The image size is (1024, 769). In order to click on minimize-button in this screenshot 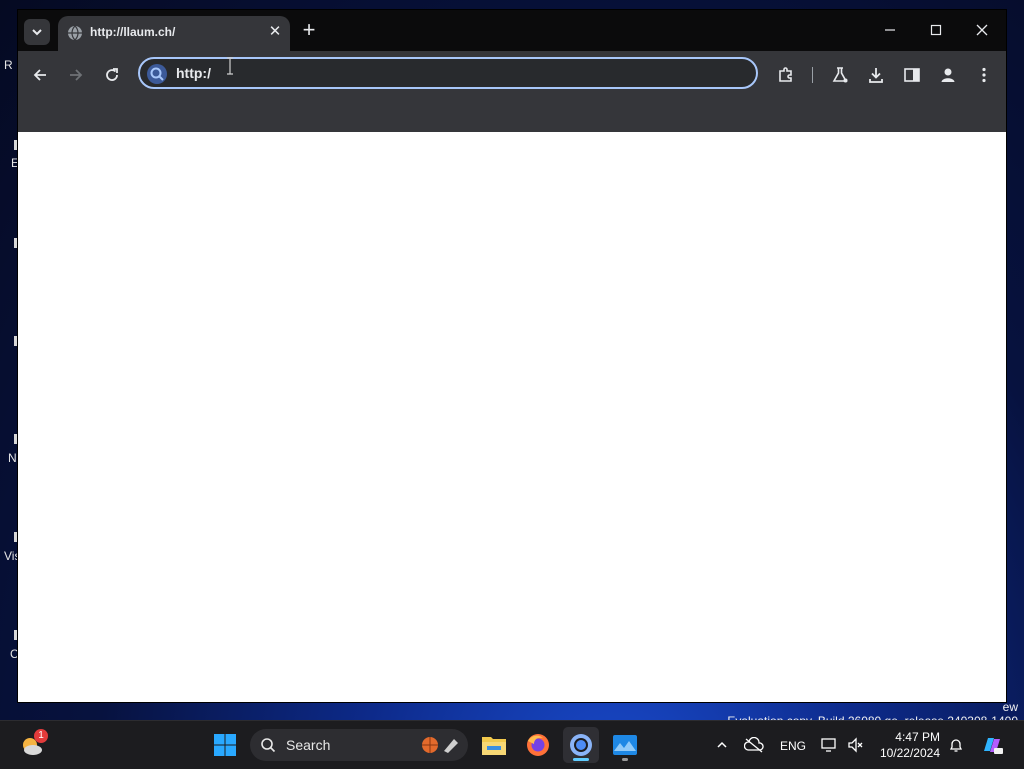, I will do `click(890, 30)`.